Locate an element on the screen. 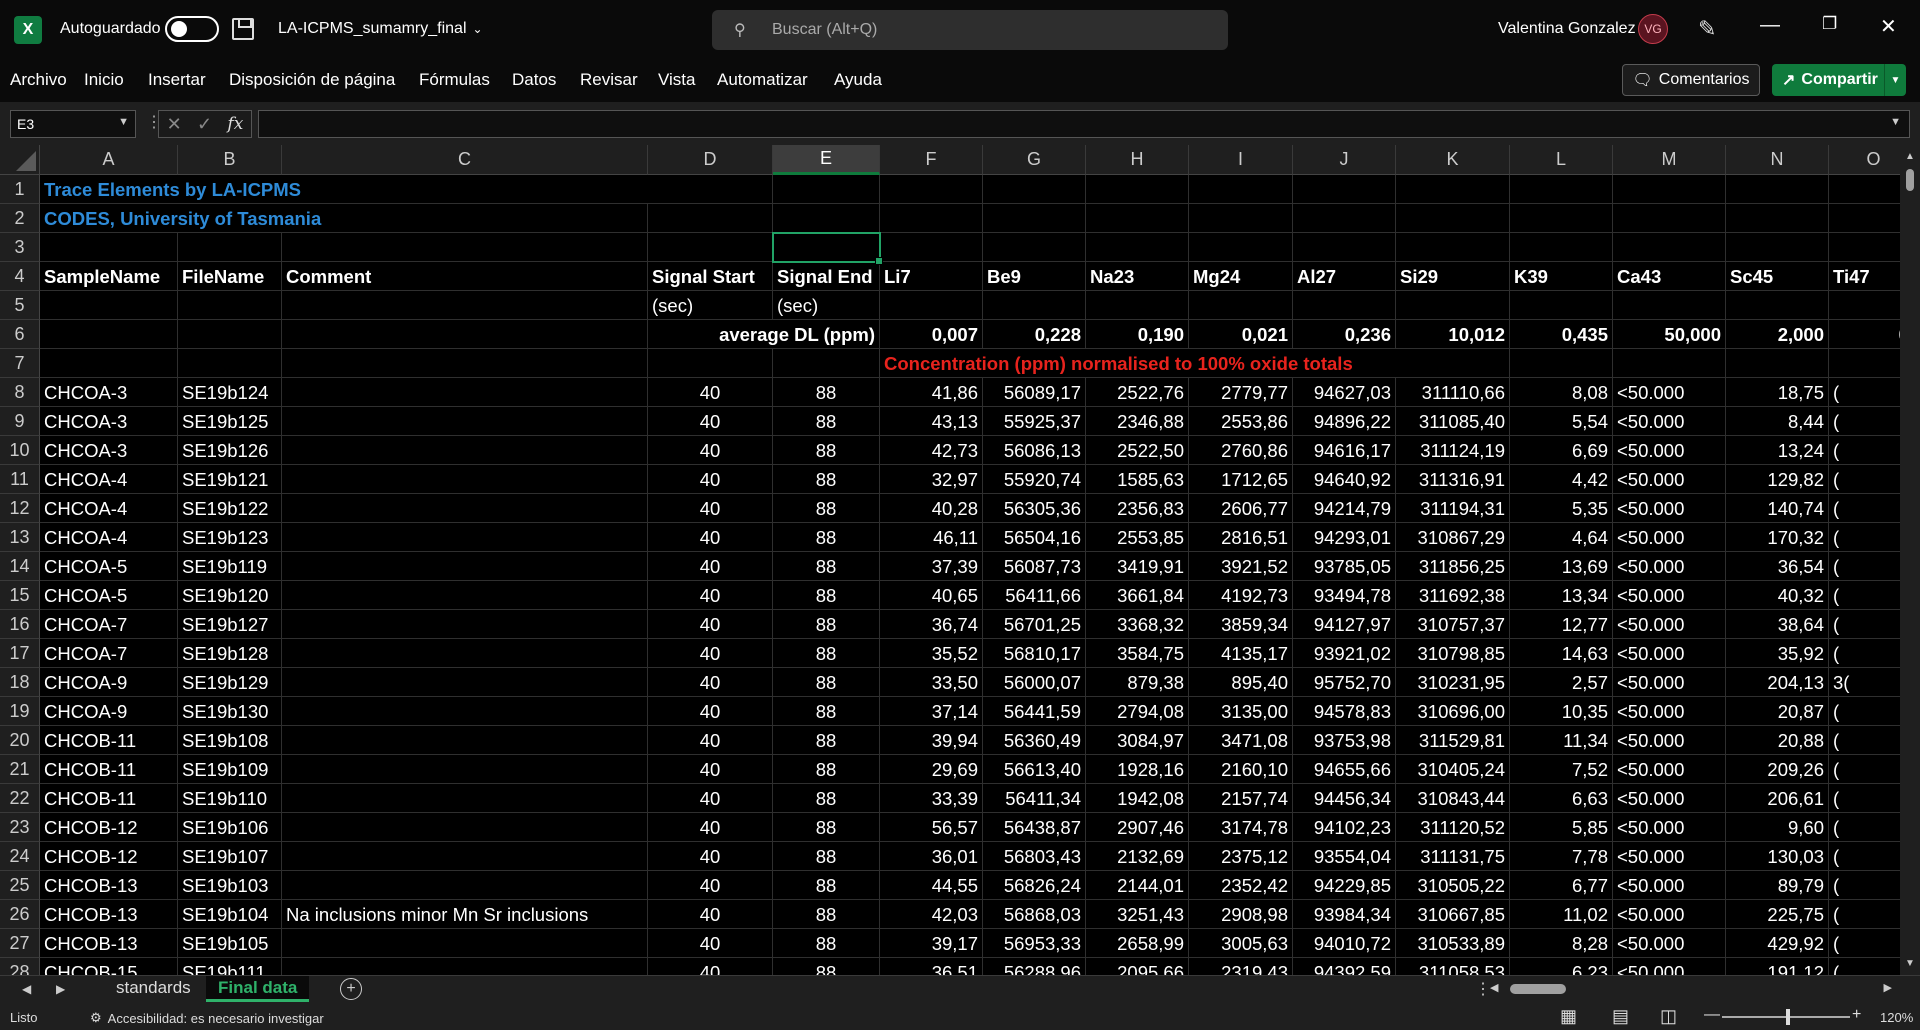 This screenshot has height=1030, width=1920. row-header: 16 is located at coordinates (20, 624).